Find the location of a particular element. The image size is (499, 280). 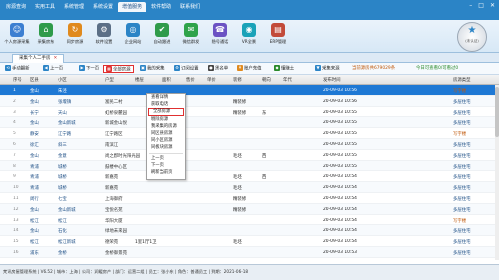

col-layout-cell: 华阳大厦 is located at coordinates (114, 221).